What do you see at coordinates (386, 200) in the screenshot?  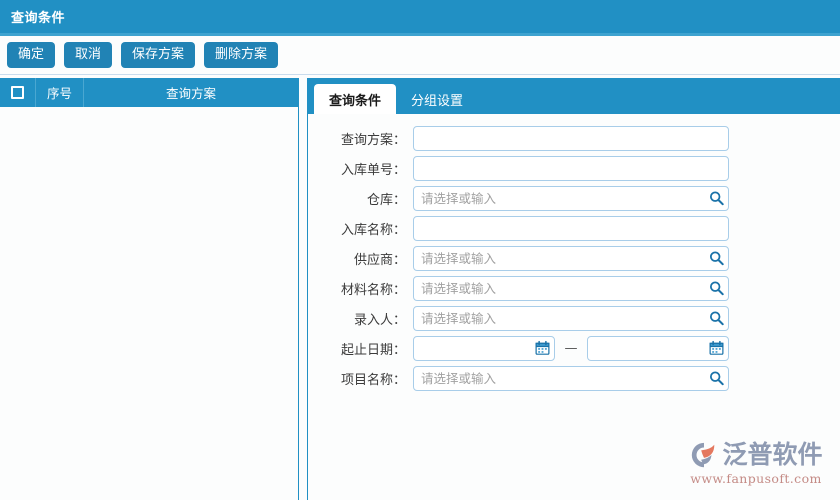 I see `label-warehouse: 仓库：` at bounding box center [386, 200].